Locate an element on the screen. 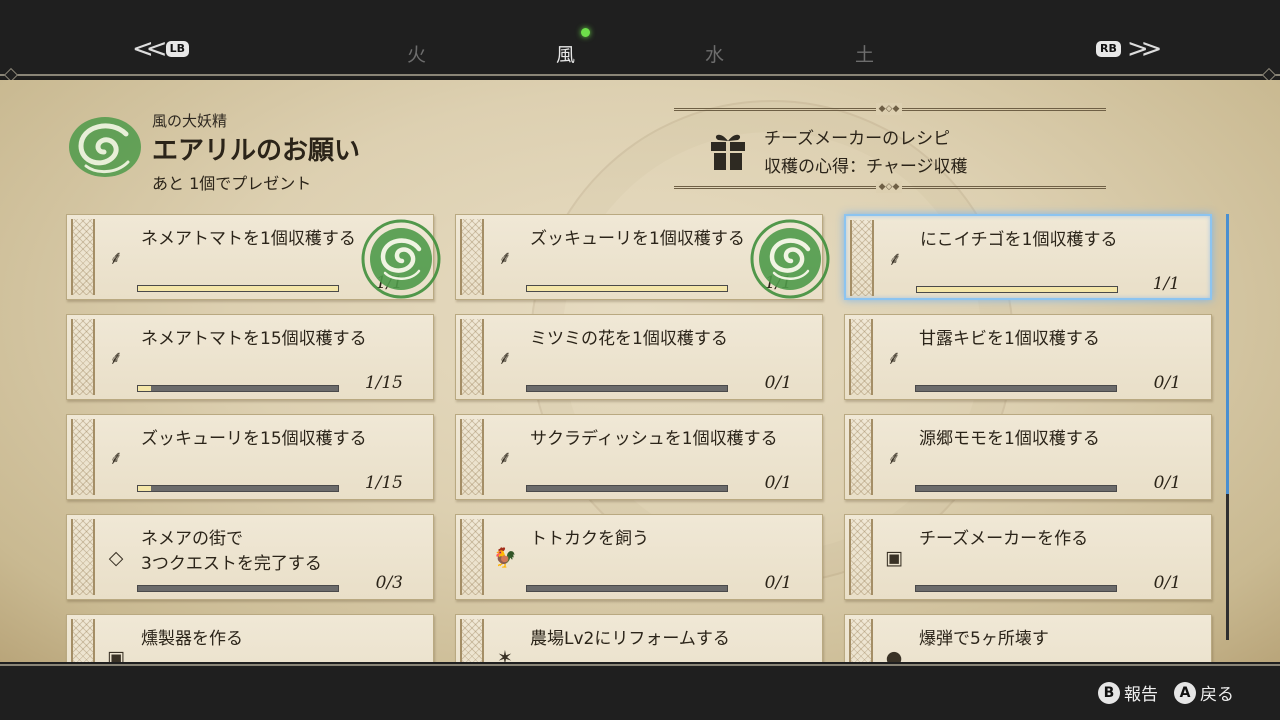  b-button-icon: B is located at coordinates (1109, 692).